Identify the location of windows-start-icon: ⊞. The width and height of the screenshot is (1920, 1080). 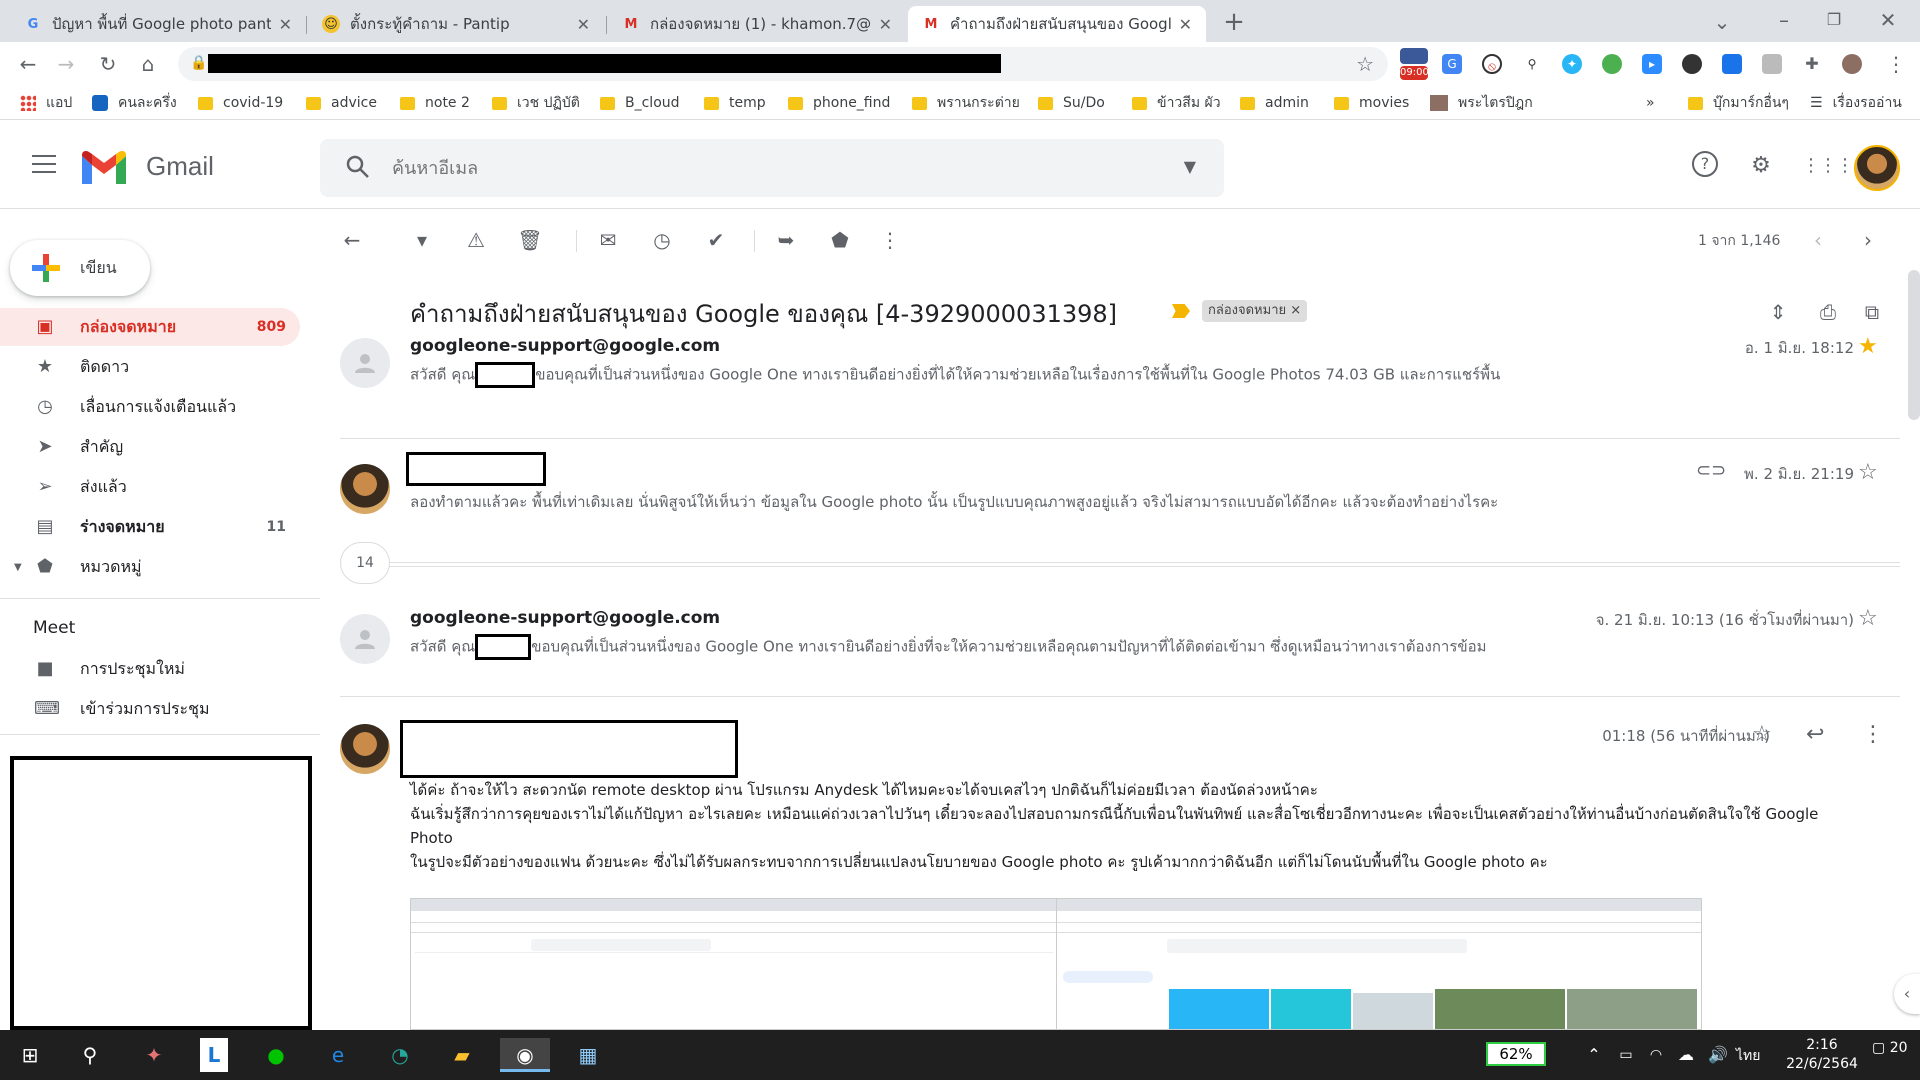
(30, 1055).